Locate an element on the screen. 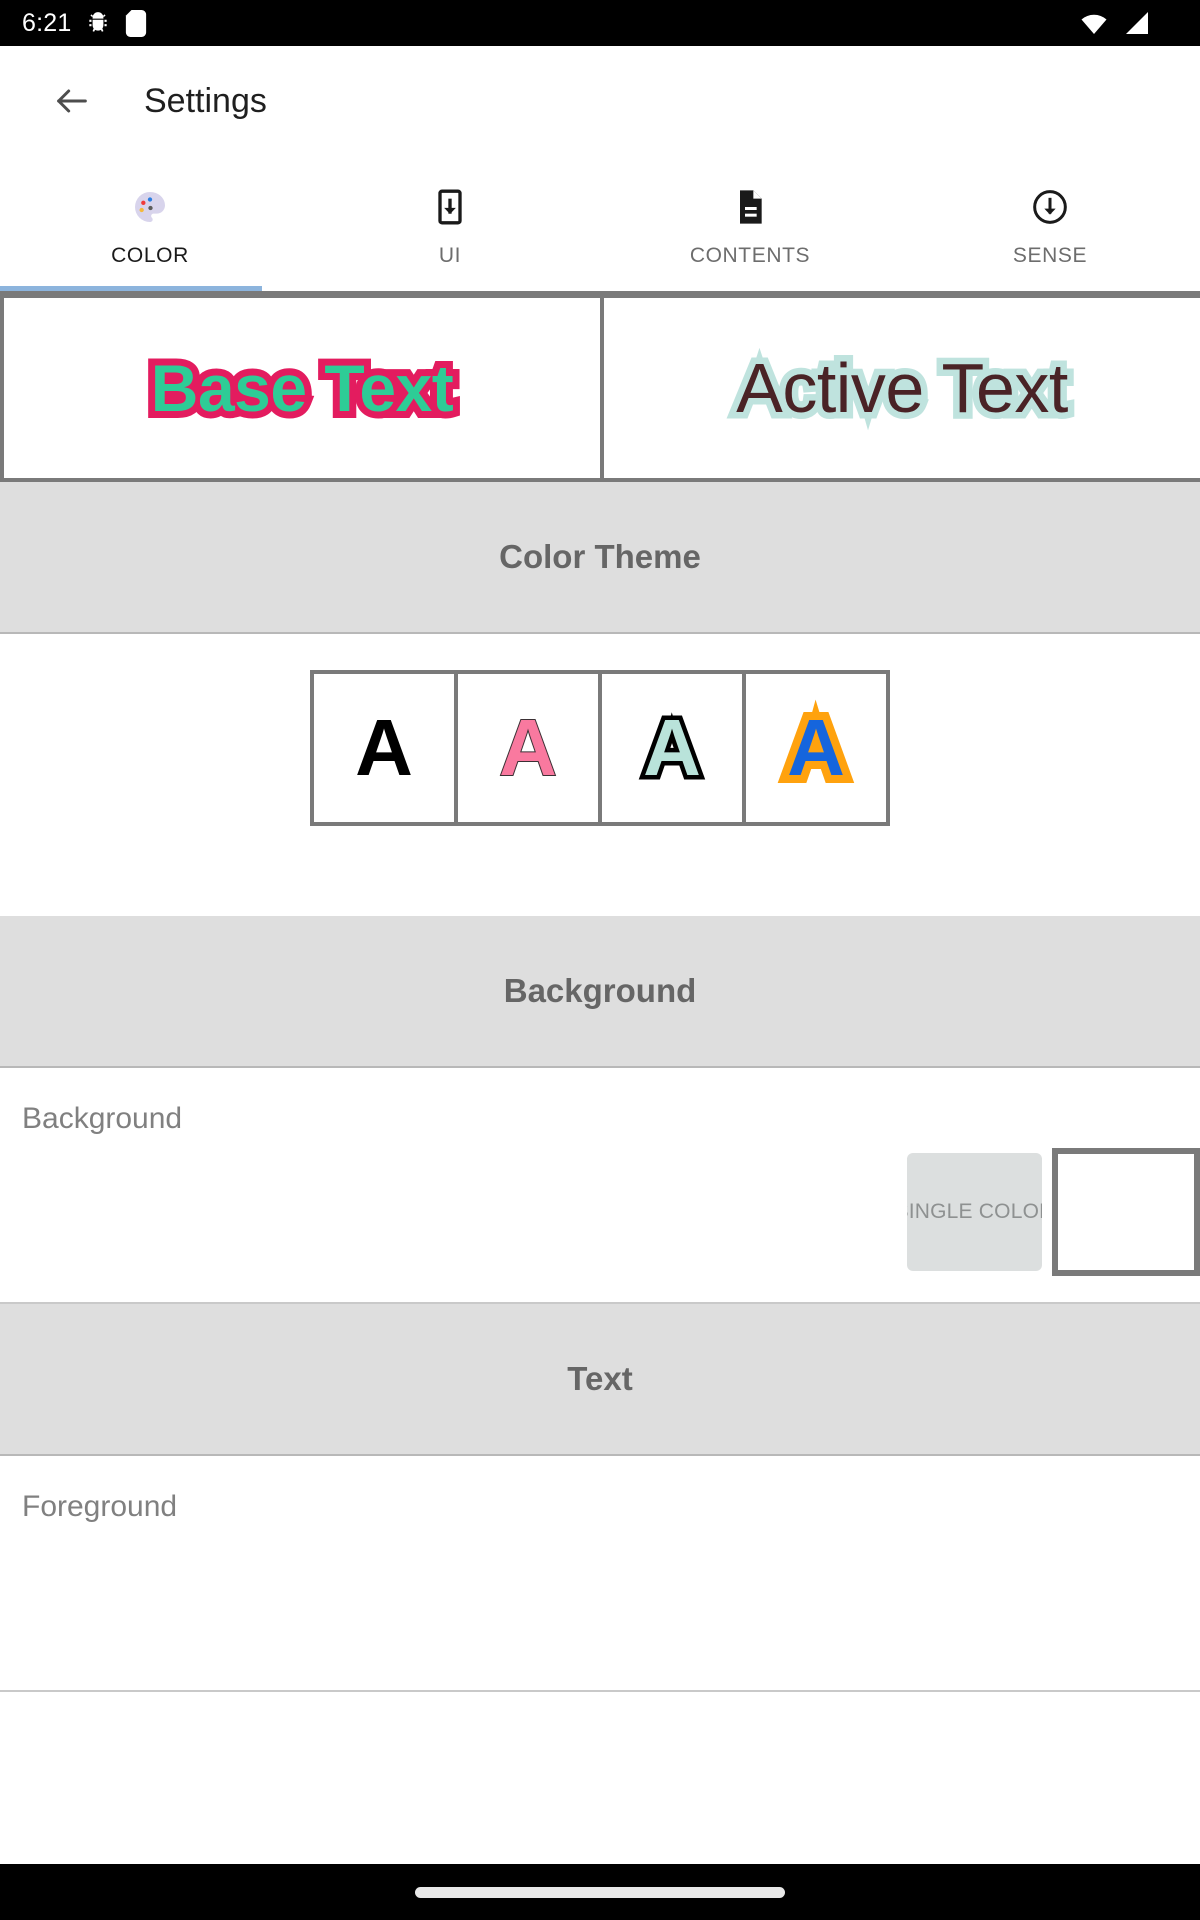 Image resolution: width=1200 pixels, height=1920 pixels. palette-icon is located at coordinates (150, 207).